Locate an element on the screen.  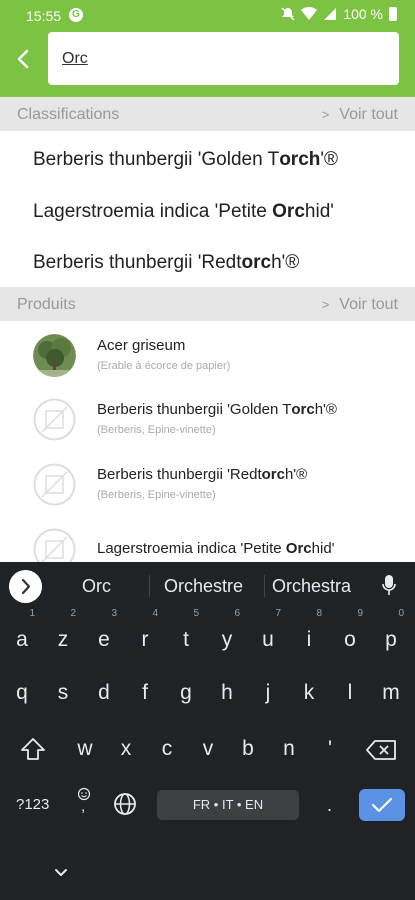
period-key: . is located at coordinates (329, 805).